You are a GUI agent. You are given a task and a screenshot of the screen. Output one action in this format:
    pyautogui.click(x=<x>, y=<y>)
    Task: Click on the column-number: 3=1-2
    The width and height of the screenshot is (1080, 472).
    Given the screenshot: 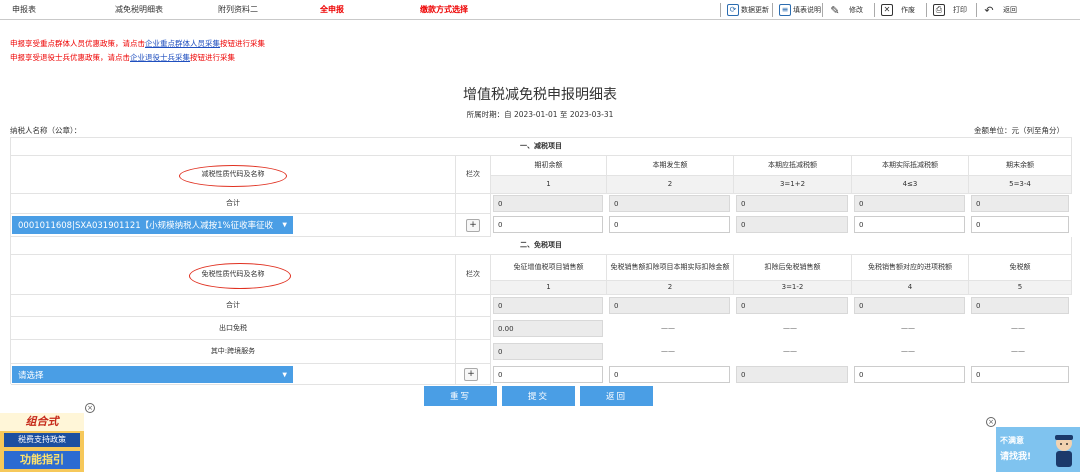 What is the action you would take?
    pyautogui.click(x=793, y=288)
    